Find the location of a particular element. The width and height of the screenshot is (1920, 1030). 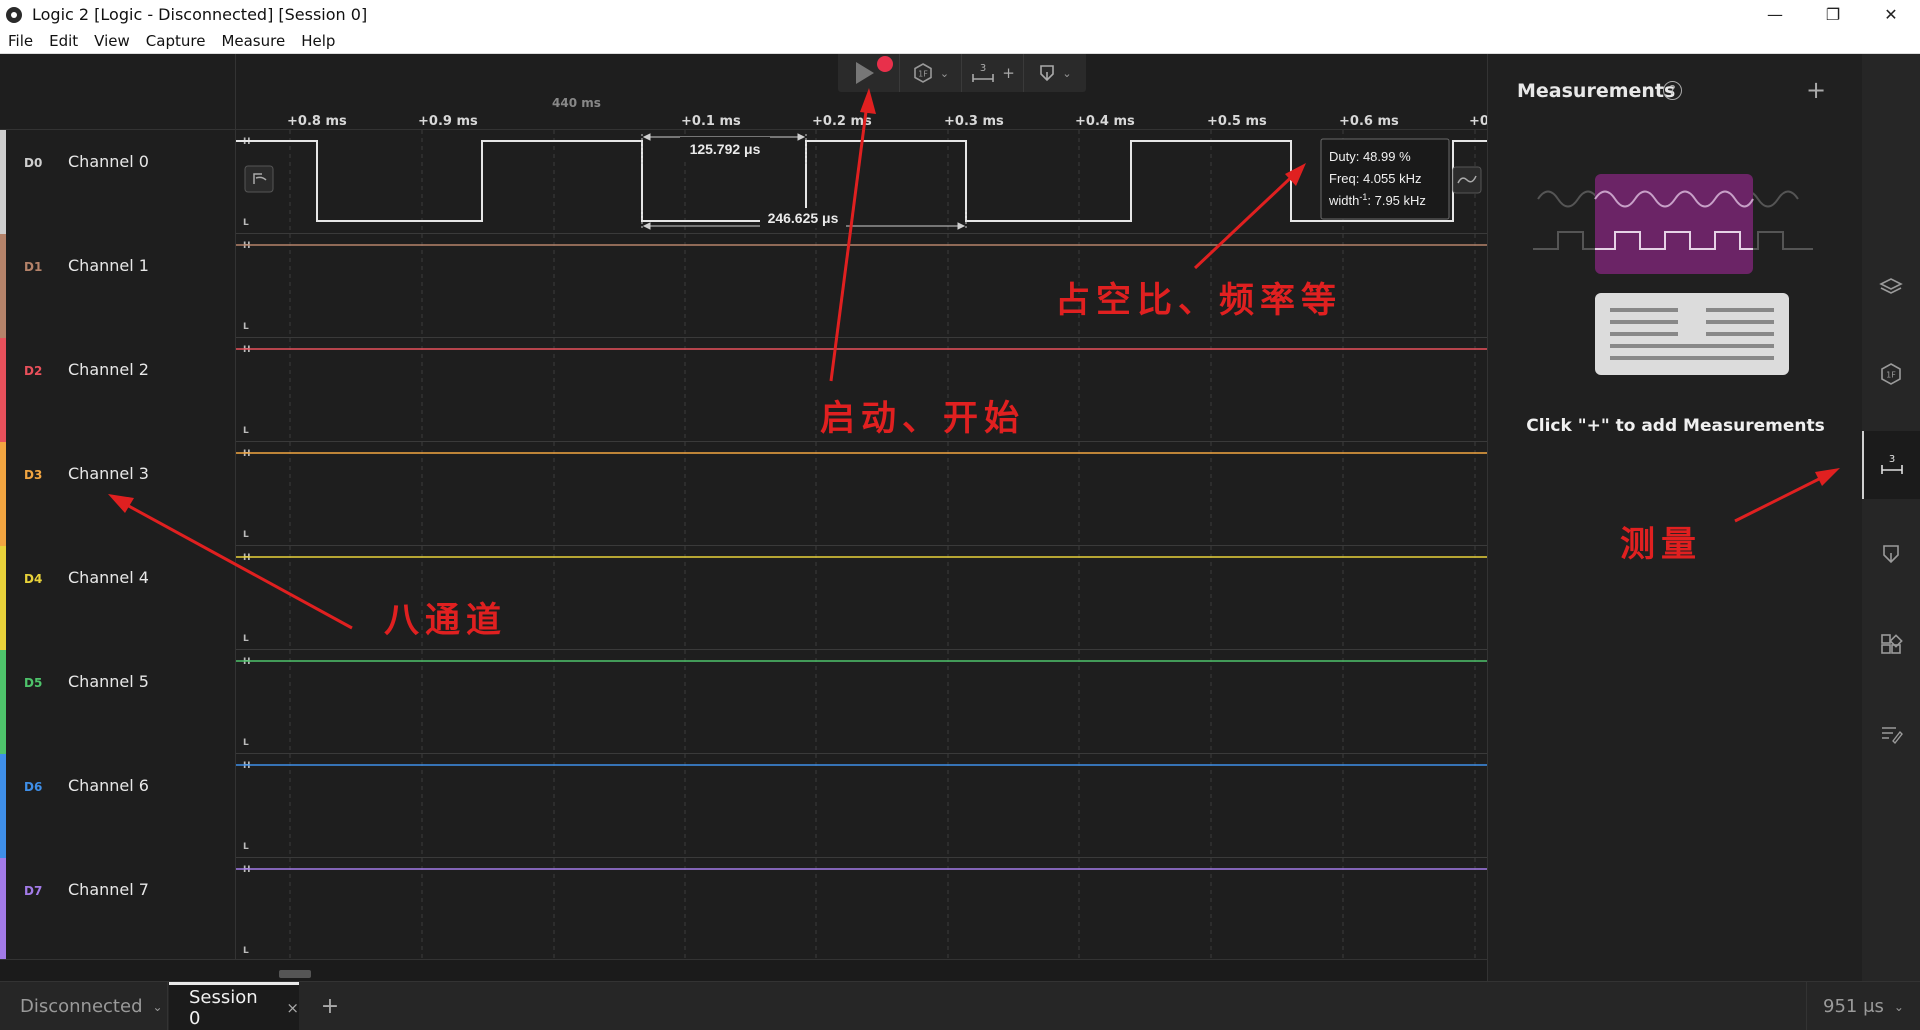

session-tab-label: Session 0 is located at coordinates (223, 1008).